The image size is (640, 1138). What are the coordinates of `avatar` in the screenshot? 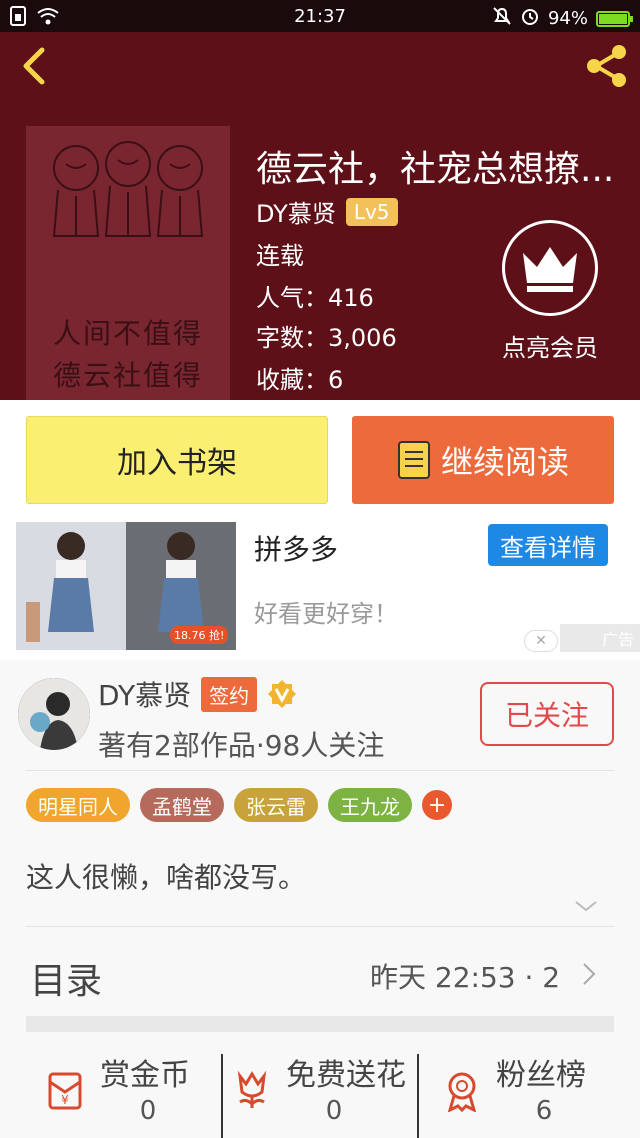 It's located at (54, 714).